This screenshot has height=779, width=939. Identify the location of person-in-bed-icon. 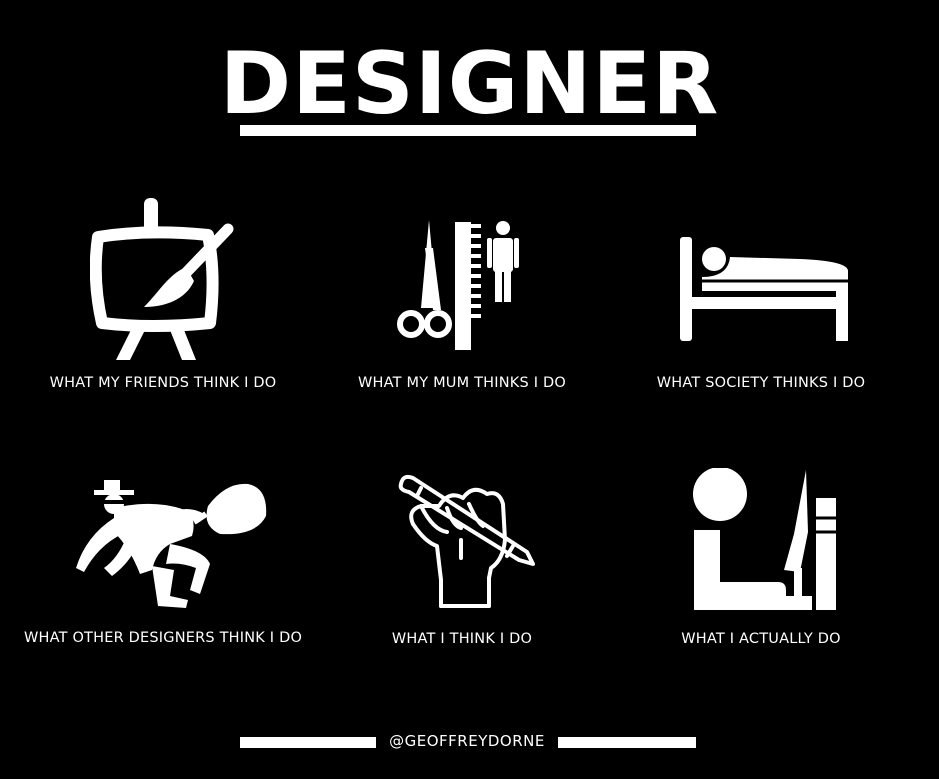
(764, 289).